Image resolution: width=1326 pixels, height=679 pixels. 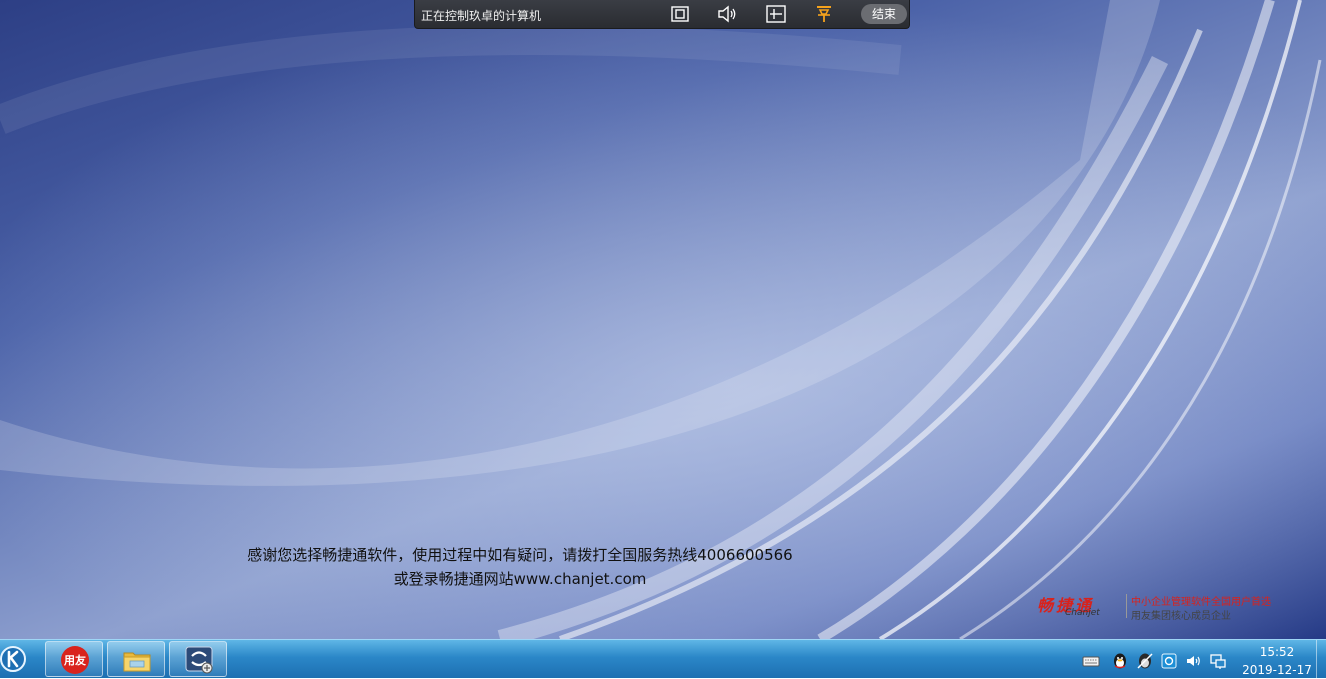 What do you see at coordinates (824, 14) in the screenshot?
I see `pin-toolbar-icon` at bounding box center [824, 14].